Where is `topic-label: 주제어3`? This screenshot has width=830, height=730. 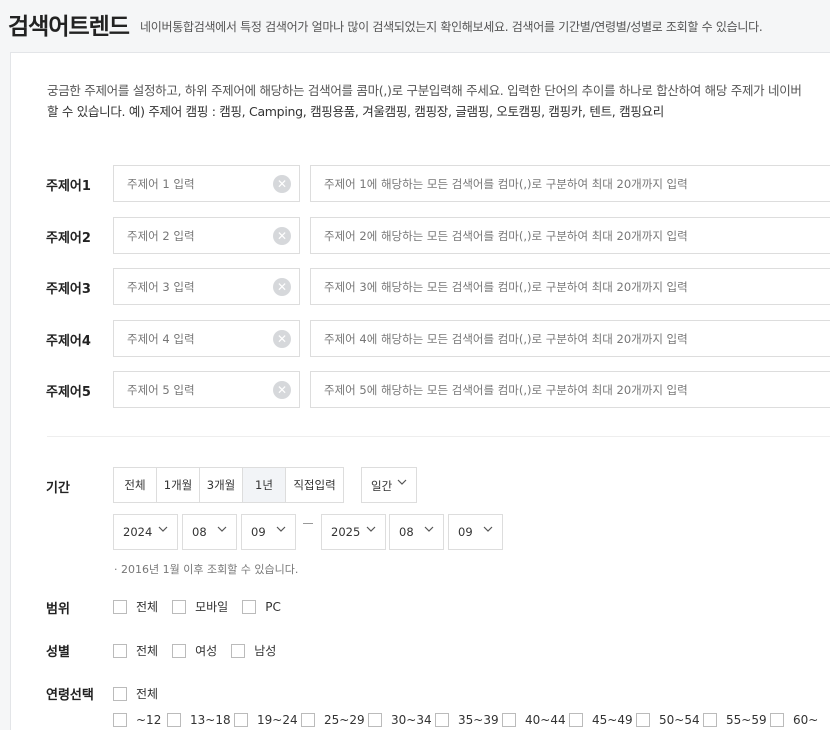
topic-label: 주제어3 is located at coordinates (68, 289).